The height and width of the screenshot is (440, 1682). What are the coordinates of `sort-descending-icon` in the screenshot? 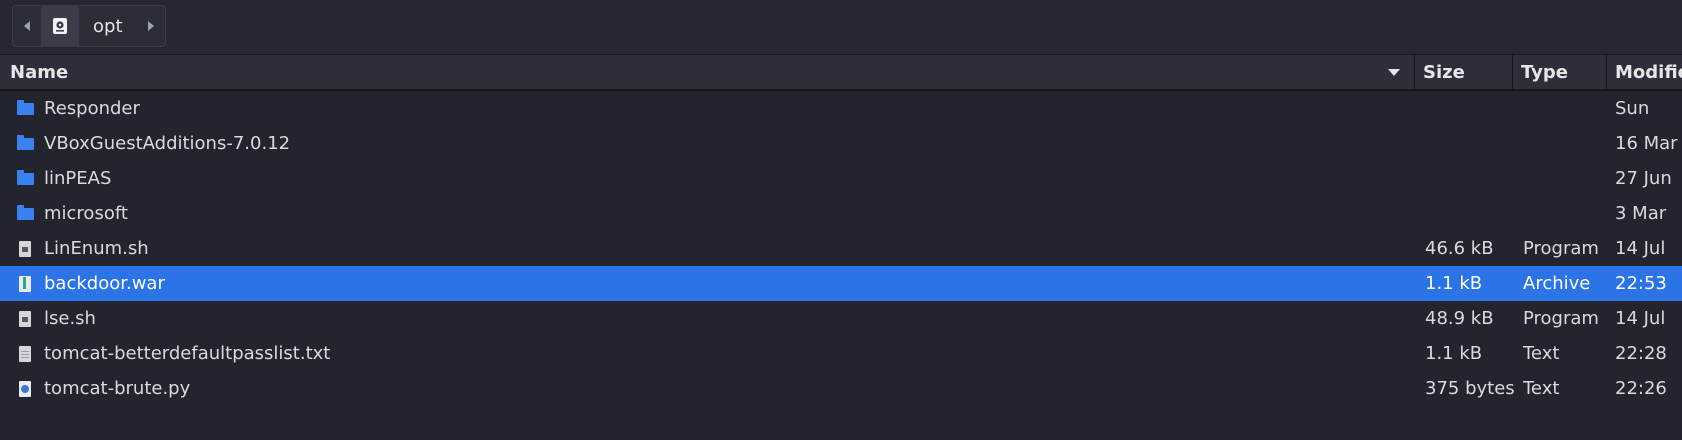 It's located at (1394, 72).